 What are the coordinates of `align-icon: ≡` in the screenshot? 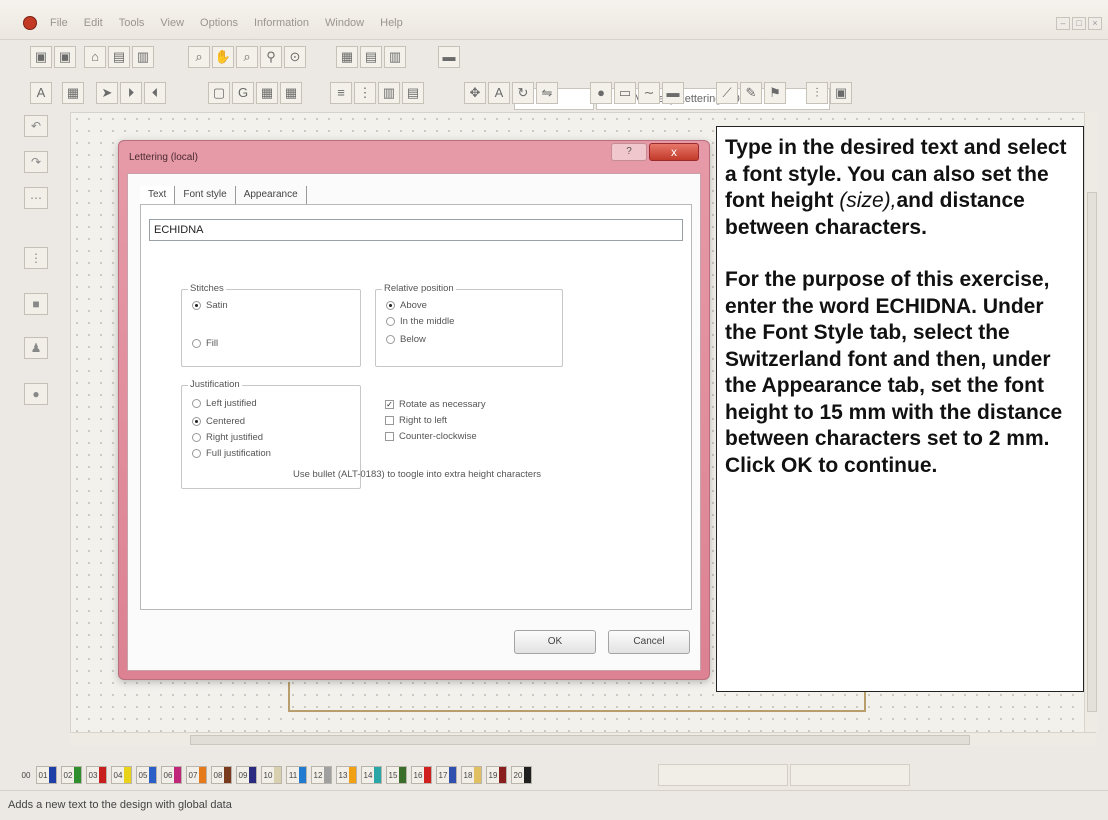 It's located at (341, 93).